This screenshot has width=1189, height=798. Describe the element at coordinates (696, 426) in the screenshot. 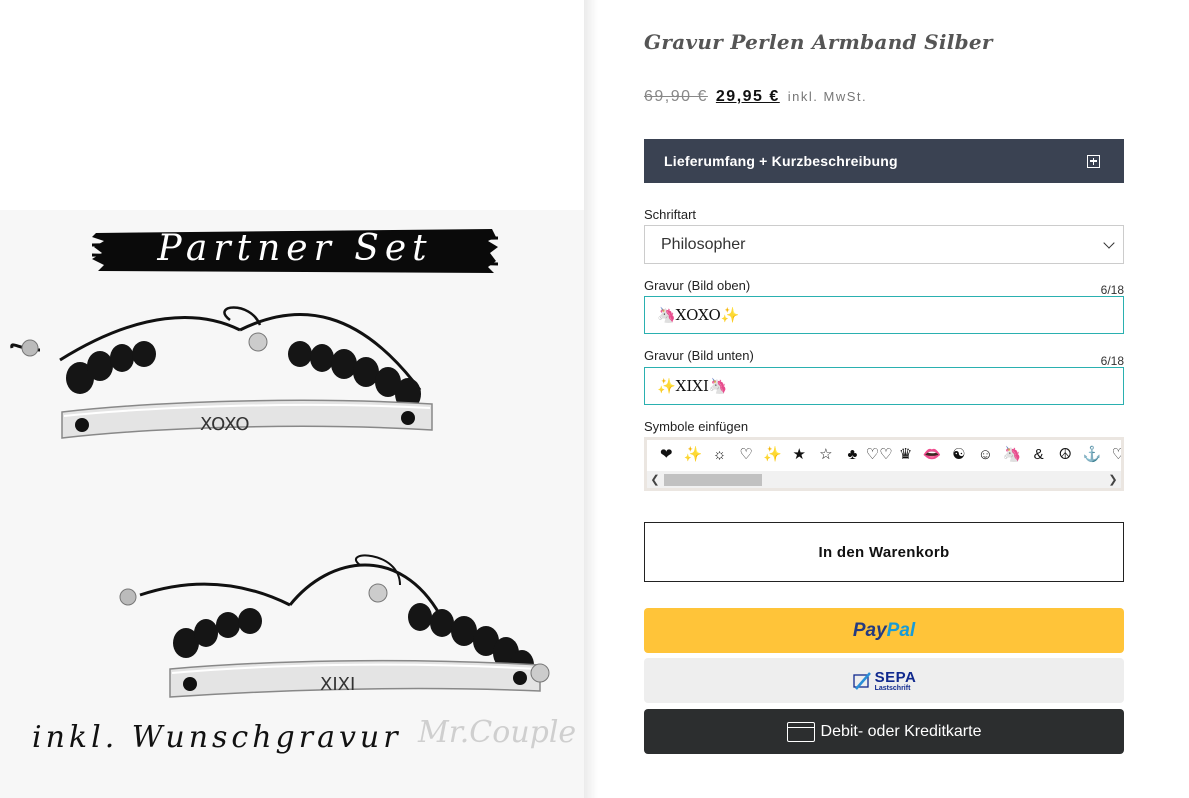

I see `symbols-label: Symbole einfügen` at that location.